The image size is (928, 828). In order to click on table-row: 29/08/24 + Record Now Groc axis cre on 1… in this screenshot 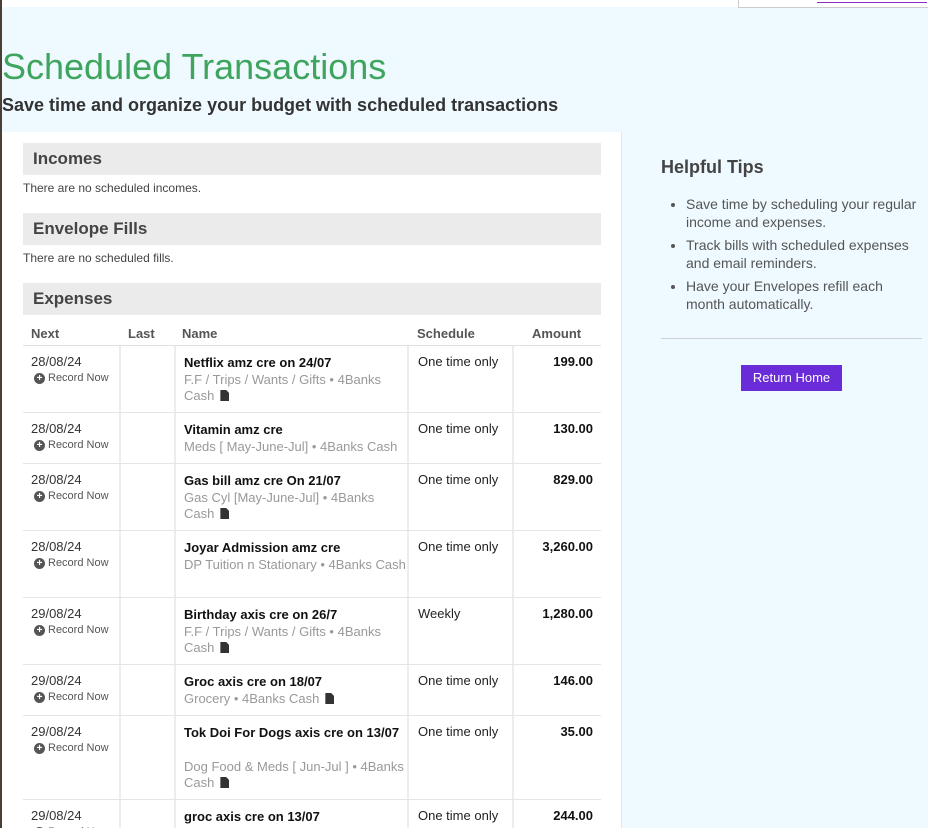, I will do `click(312, 690)`.